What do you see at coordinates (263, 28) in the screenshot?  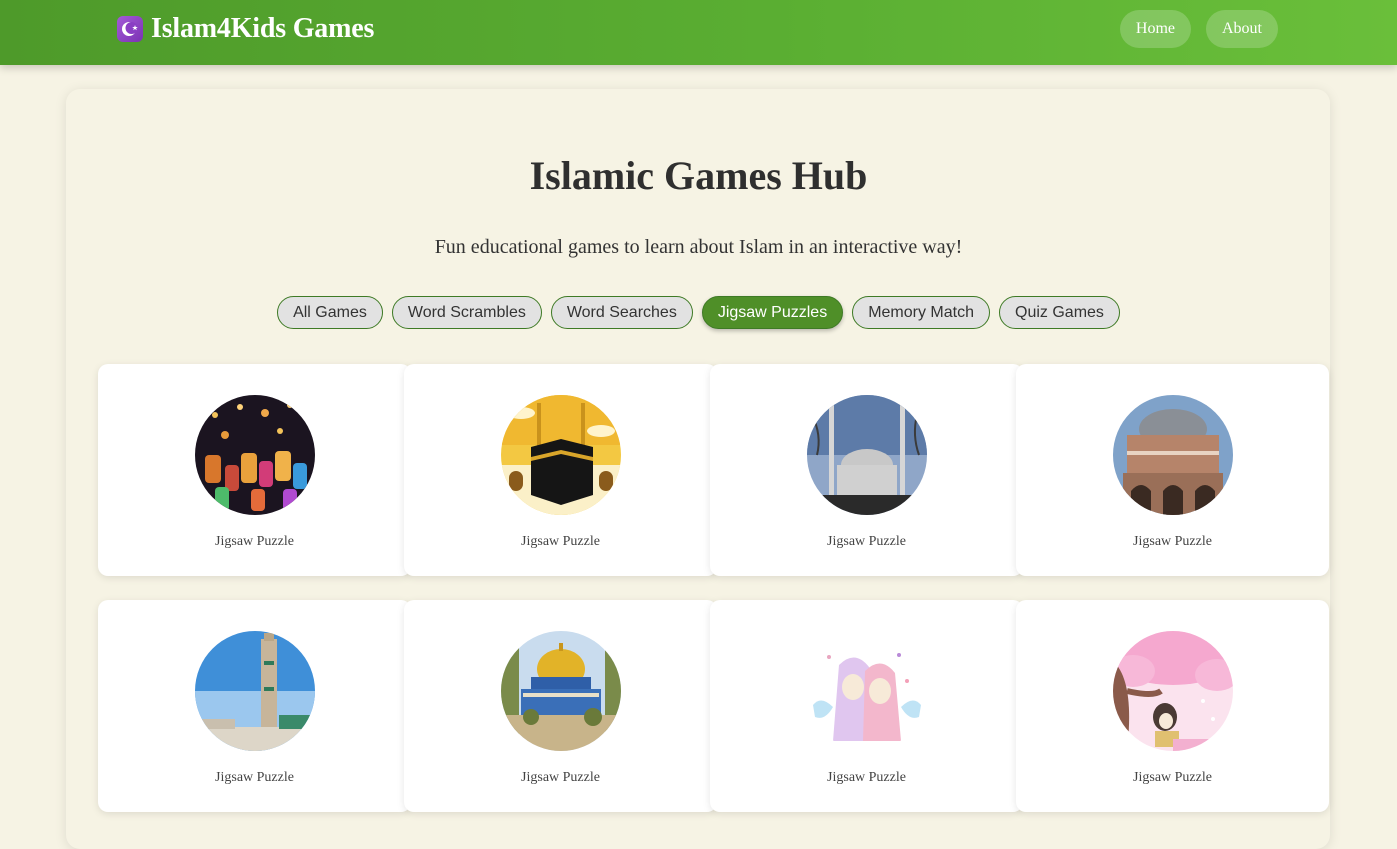 I see `brand-title: Islam4Kids Games` at bounding box center [263, 28].